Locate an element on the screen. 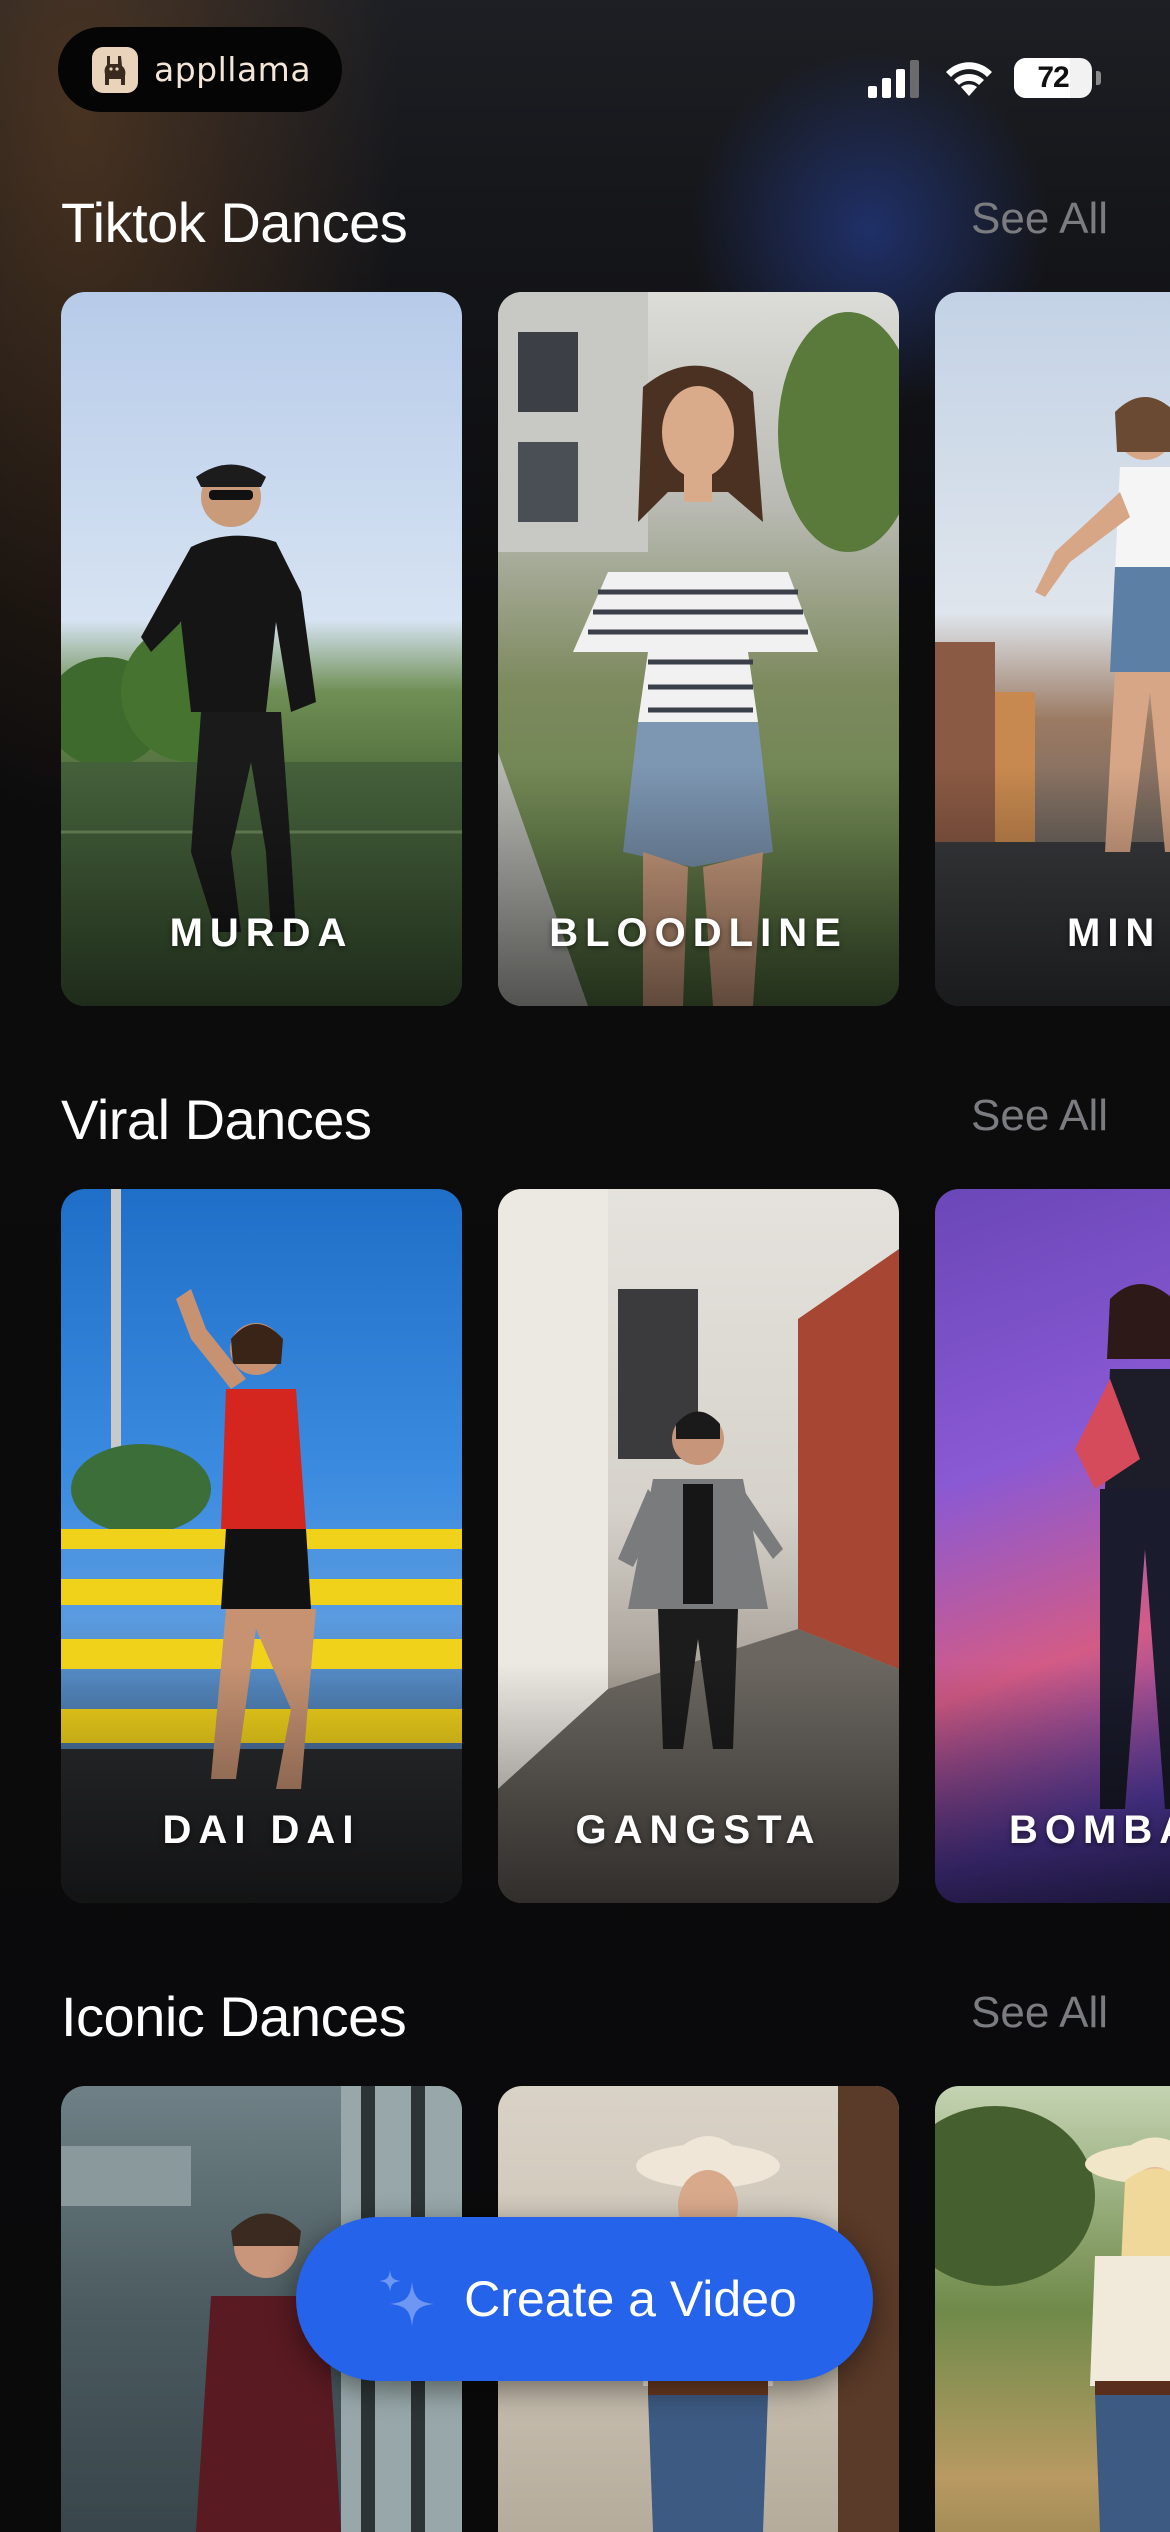  dance-card: BLOODLINE is located at coordinates (698, 649).